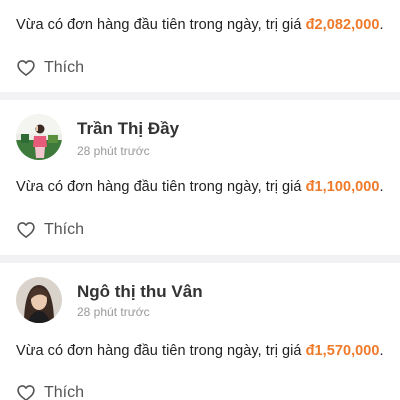  What do you see at coordinates (342, 351) in the screenshot?
I see `order-amount: đ1,570,000` at bounding box center [342, 351].